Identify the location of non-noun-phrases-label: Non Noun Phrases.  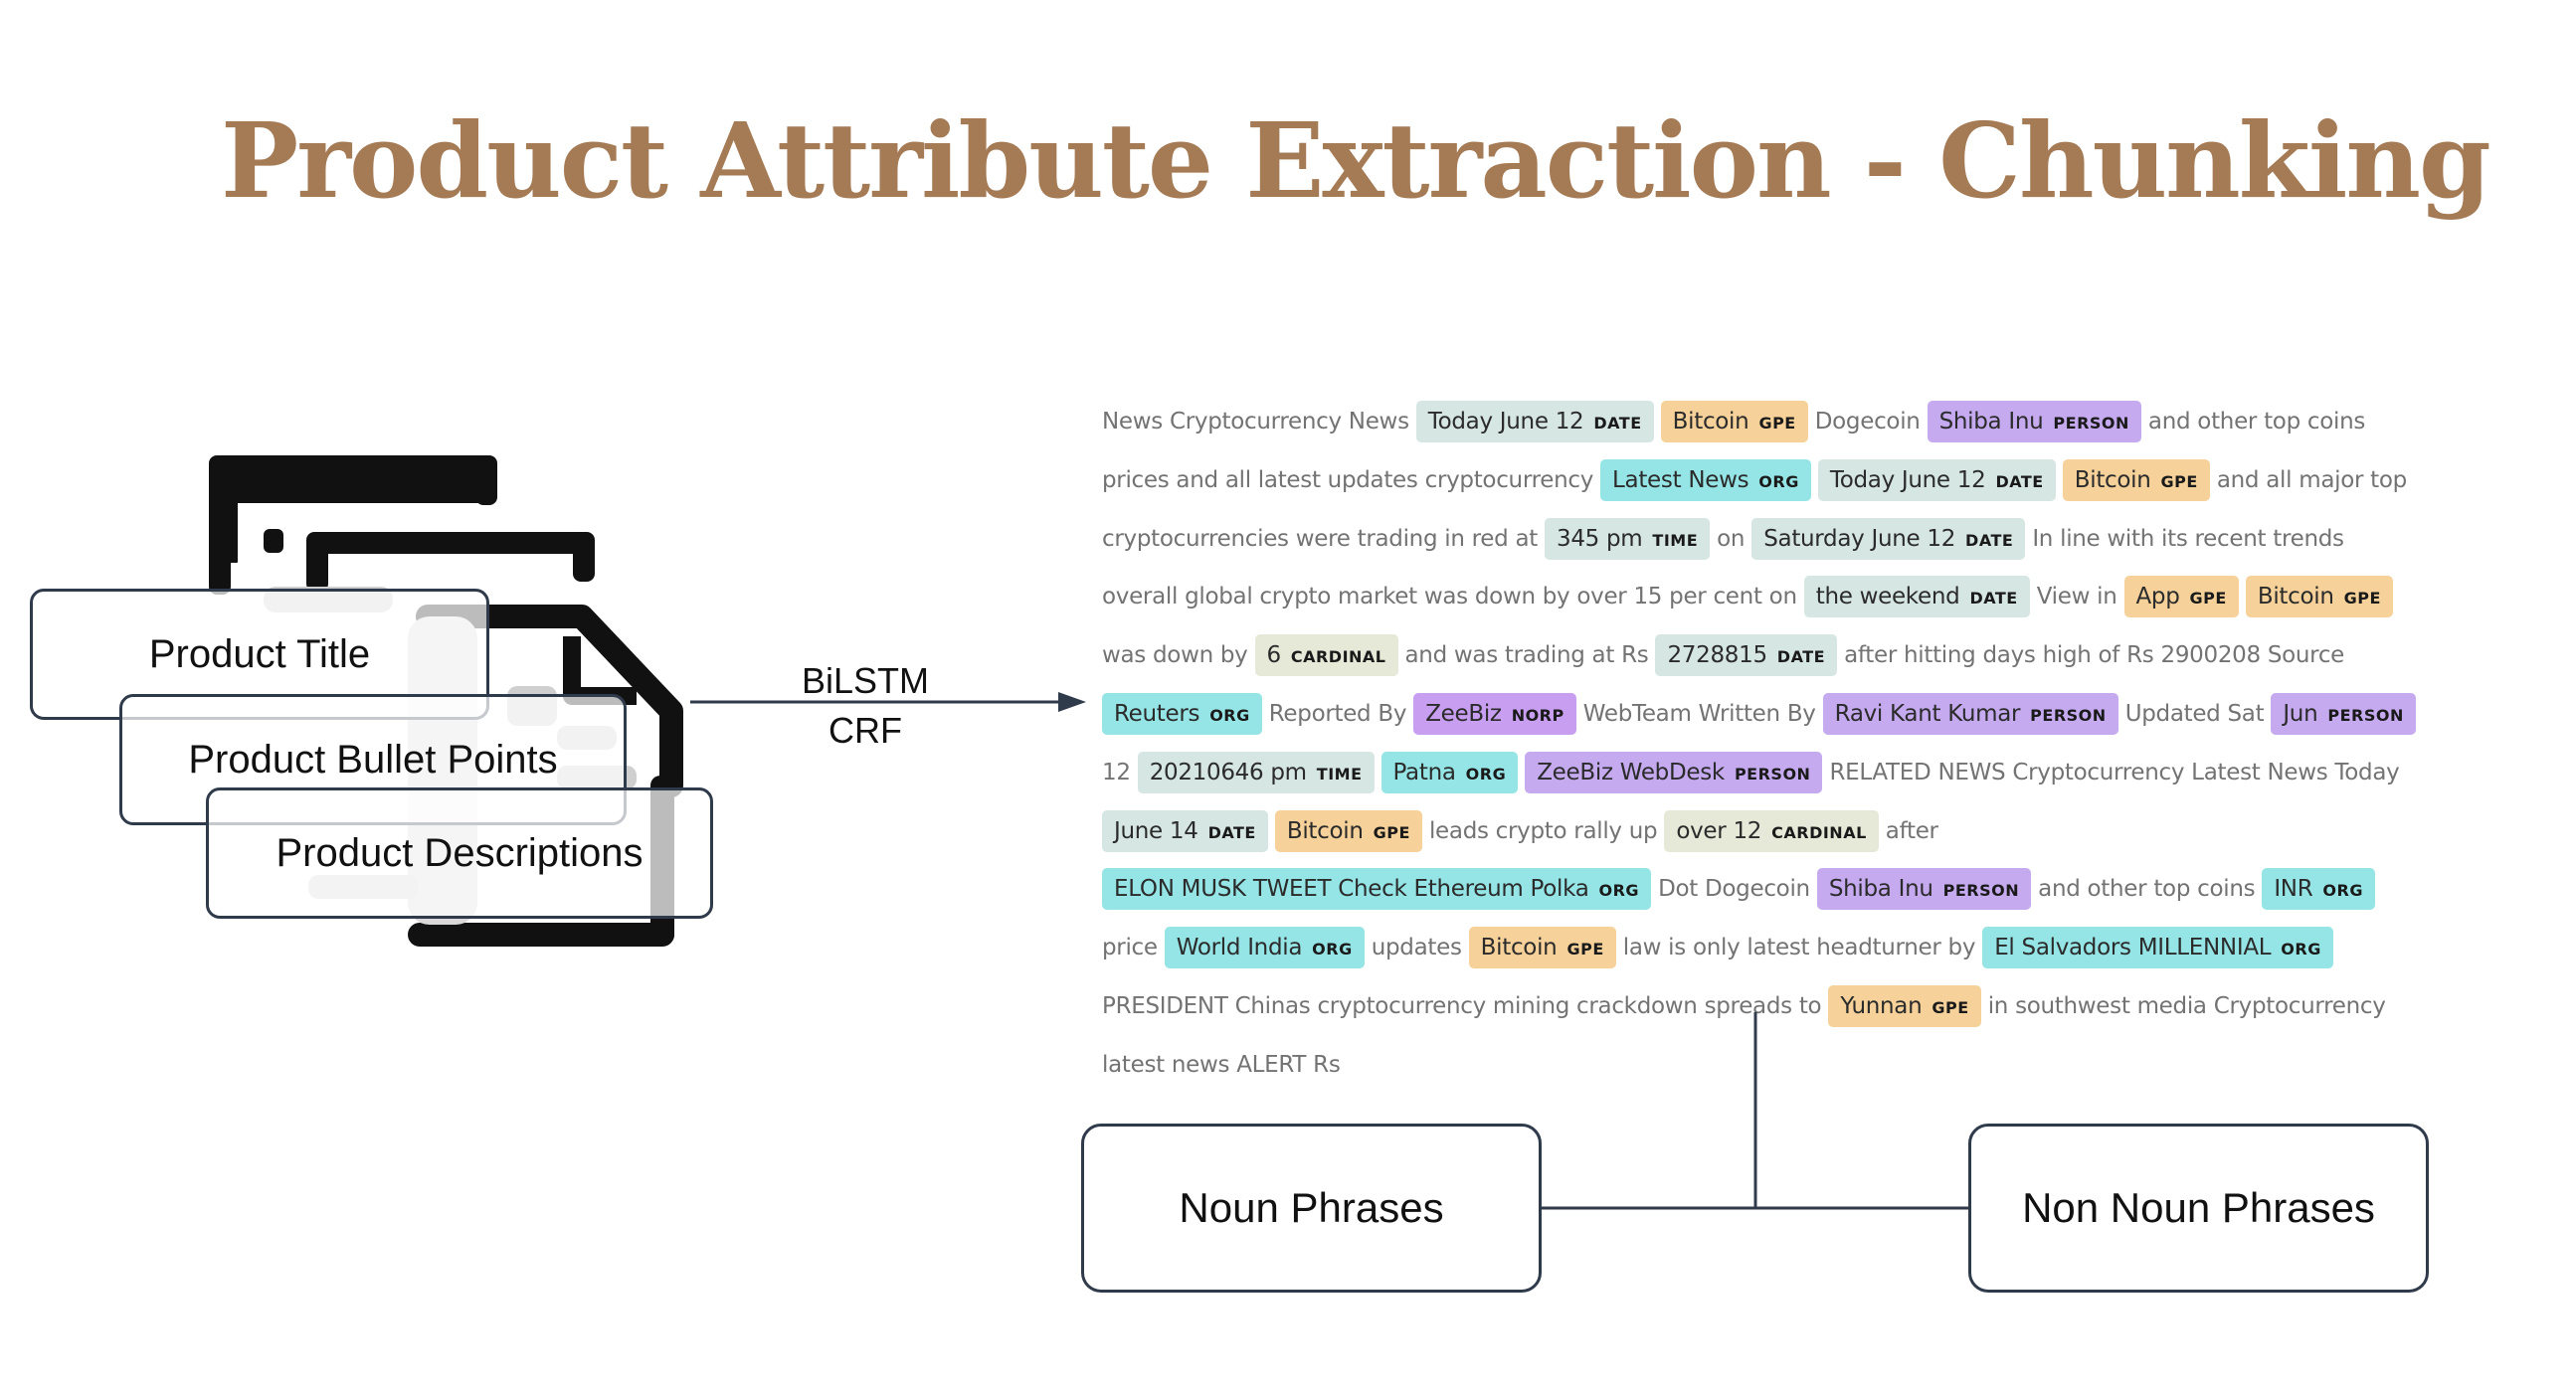
(2198, 1207).